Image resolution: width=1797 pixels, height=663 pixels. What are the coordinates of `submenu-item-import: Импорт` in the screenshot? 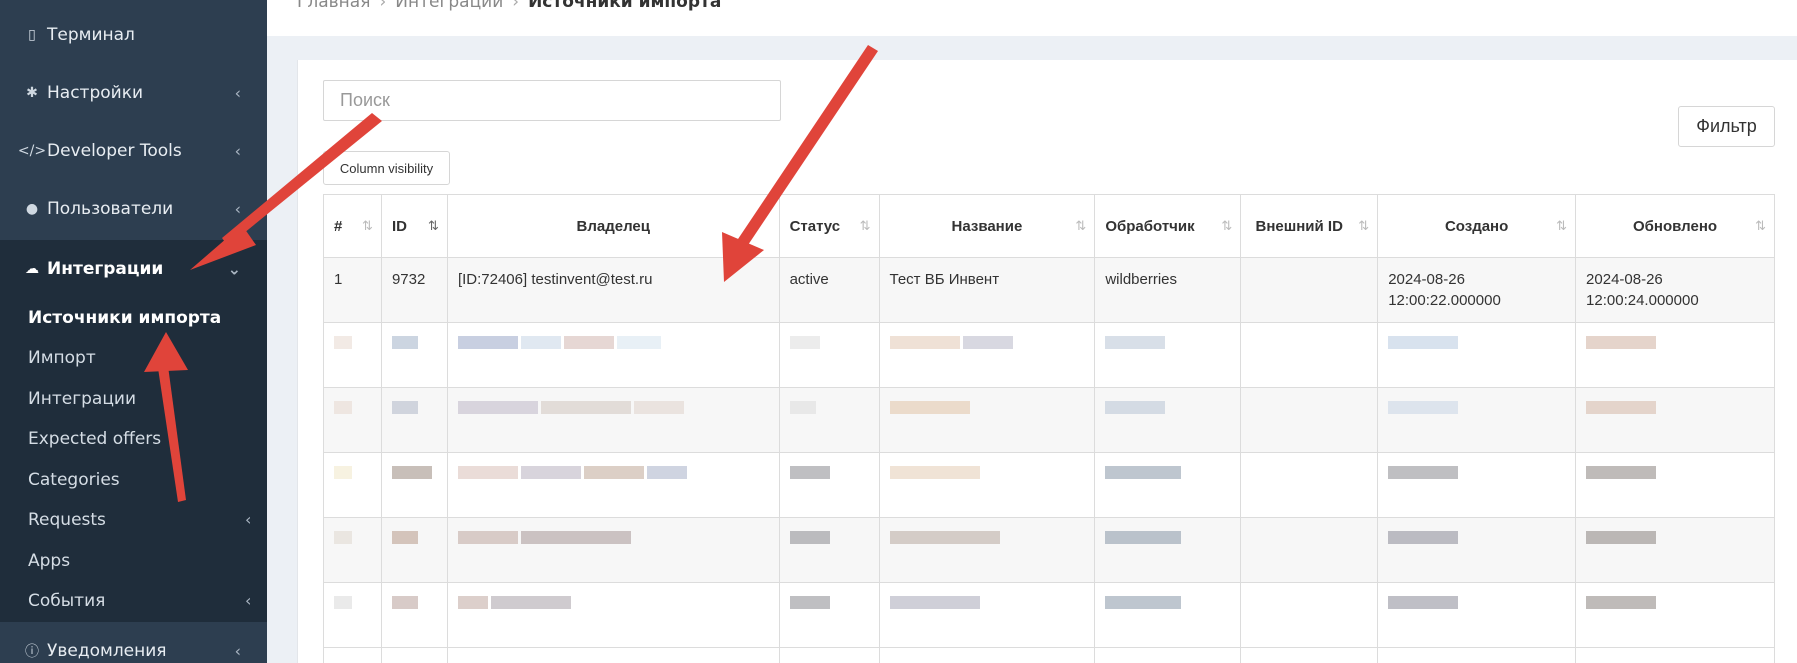 It's located at (62, 358).